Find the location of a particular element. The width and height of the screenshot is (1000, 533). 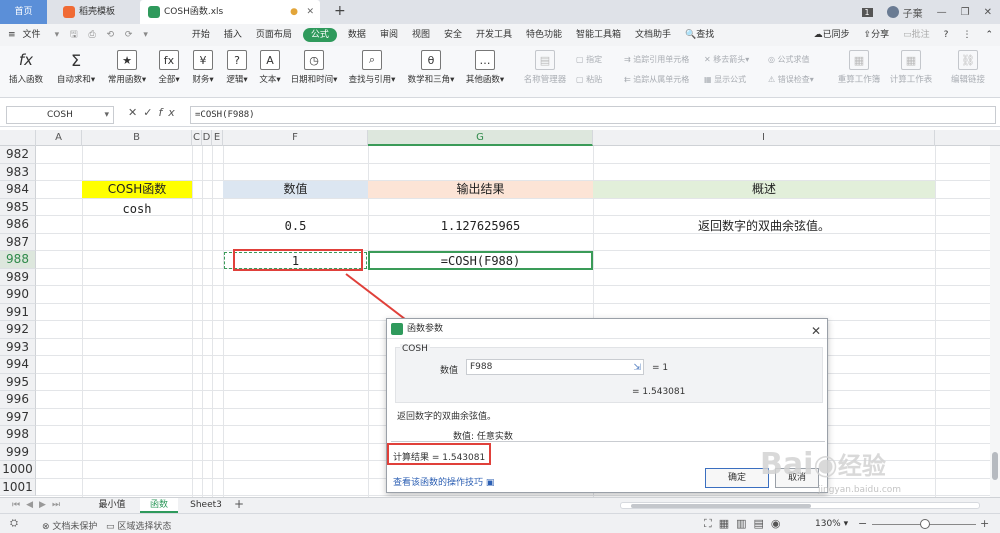

cell-f984: 数值 is located at coordinates (295, 189).